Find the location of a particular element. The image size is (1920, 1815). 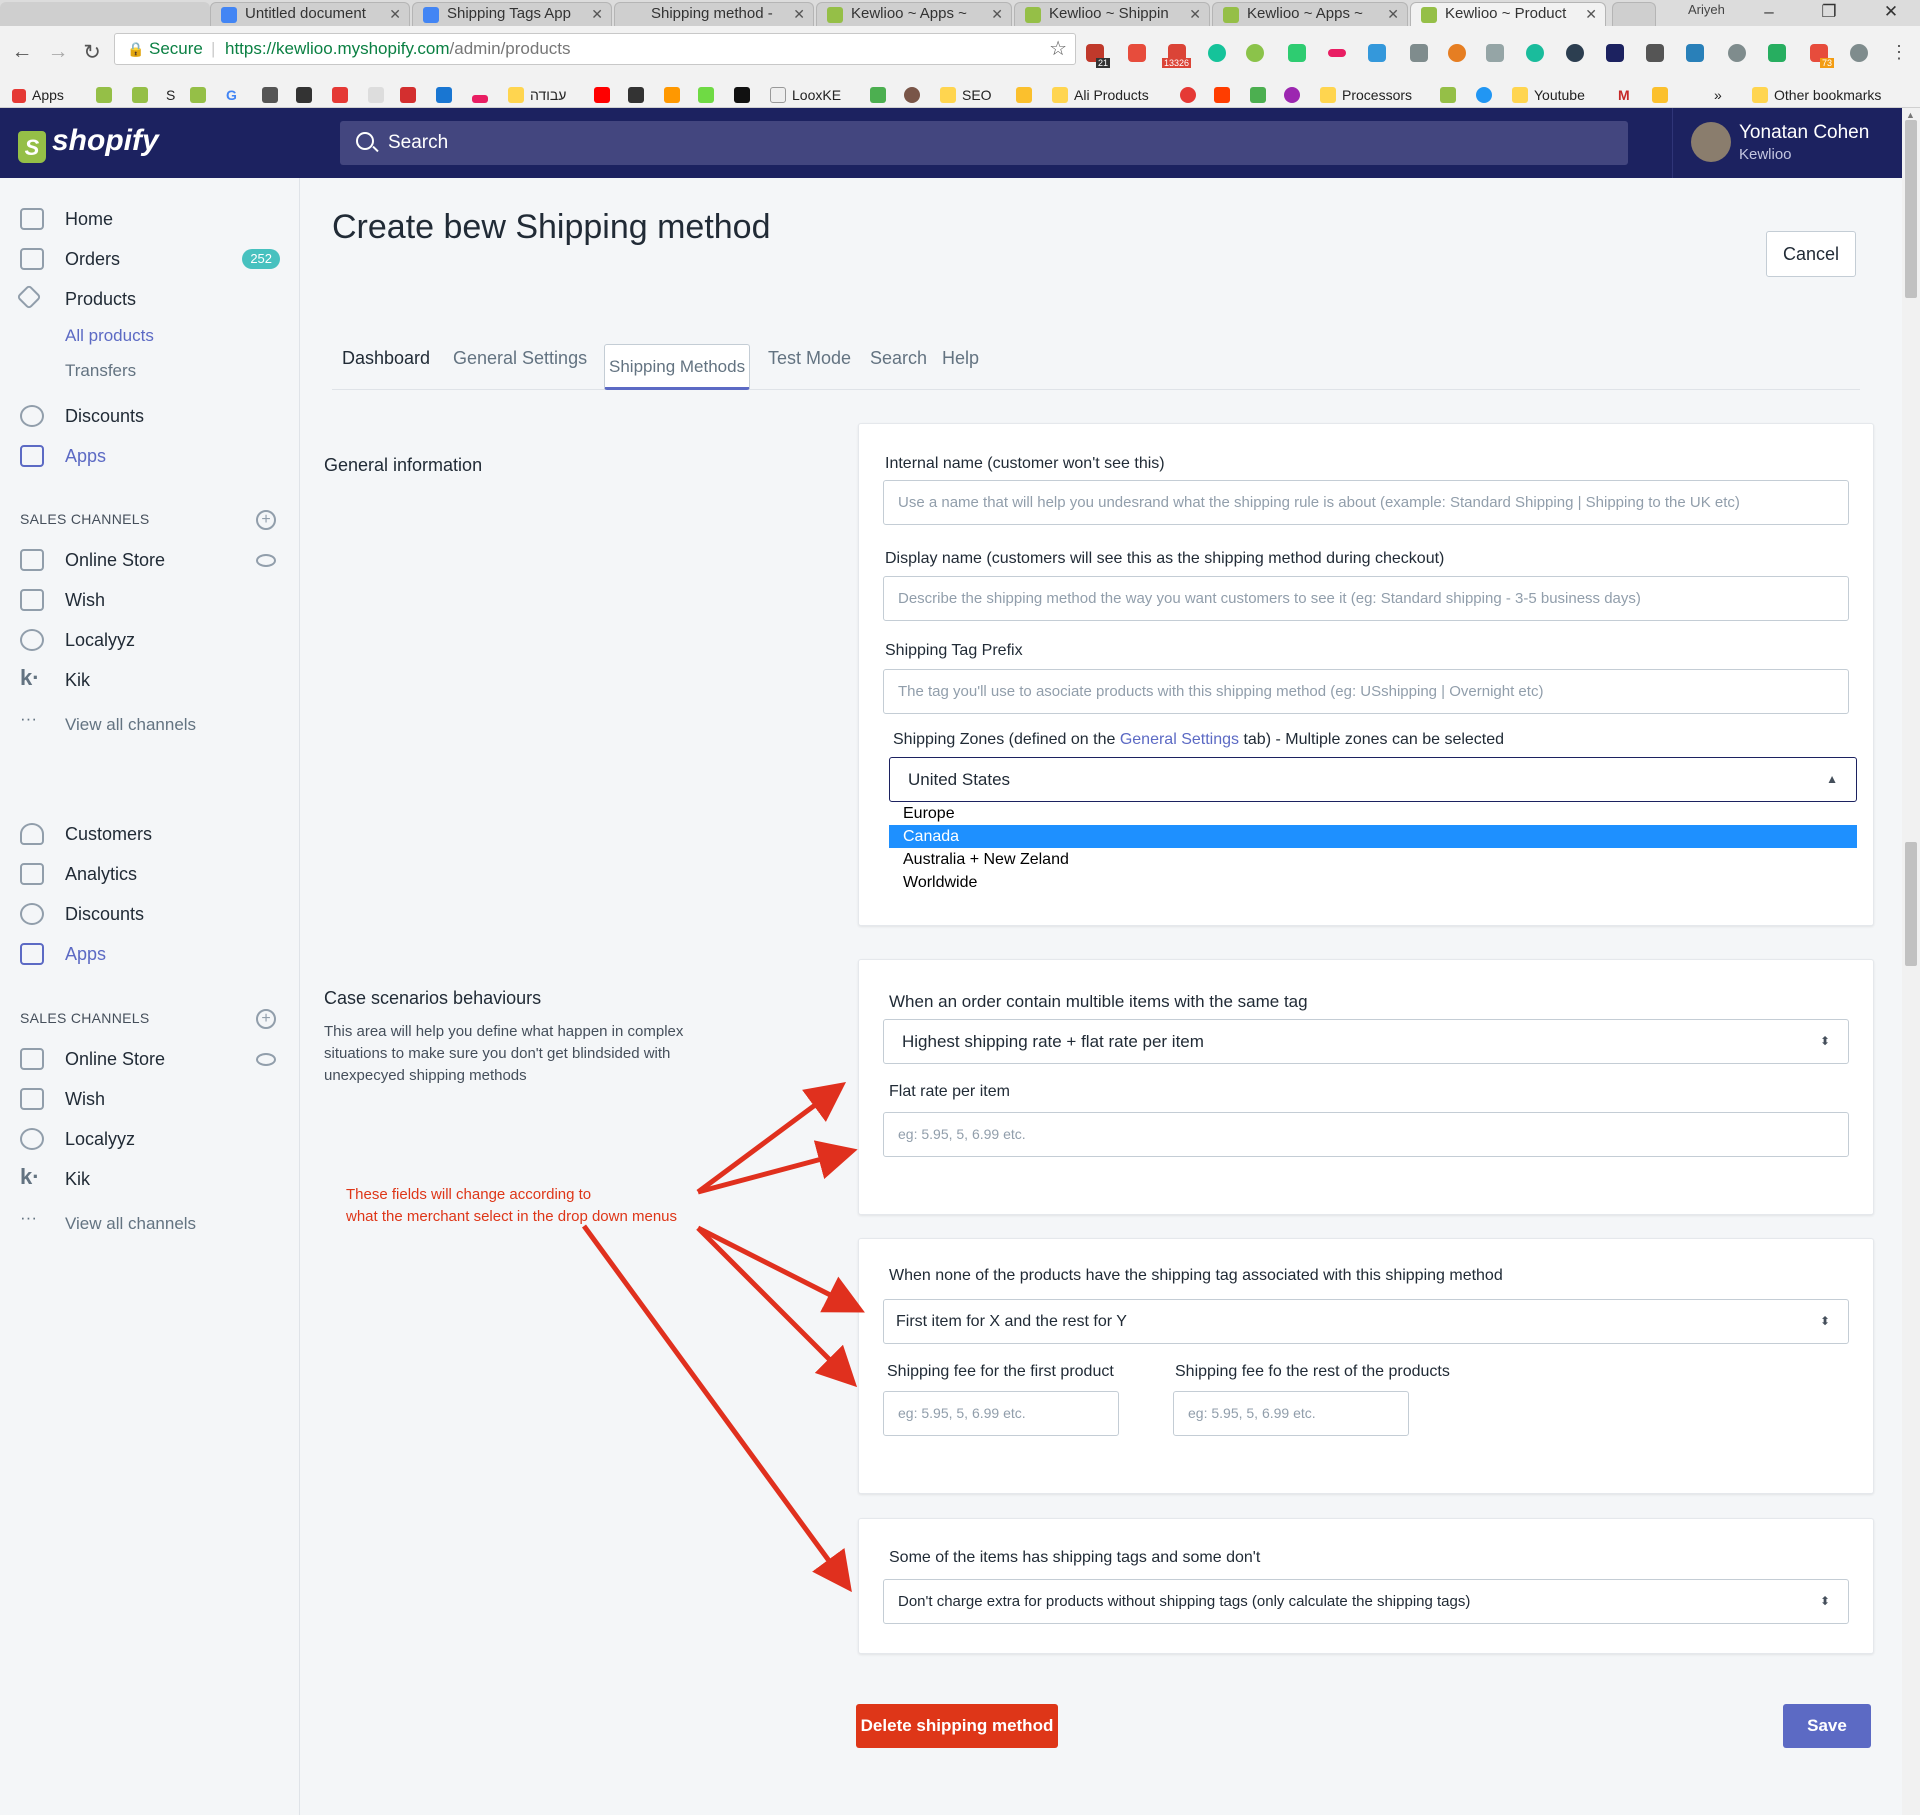

sidebar-item-kik-2: k· Kik is located at coordinates (55, 1178).